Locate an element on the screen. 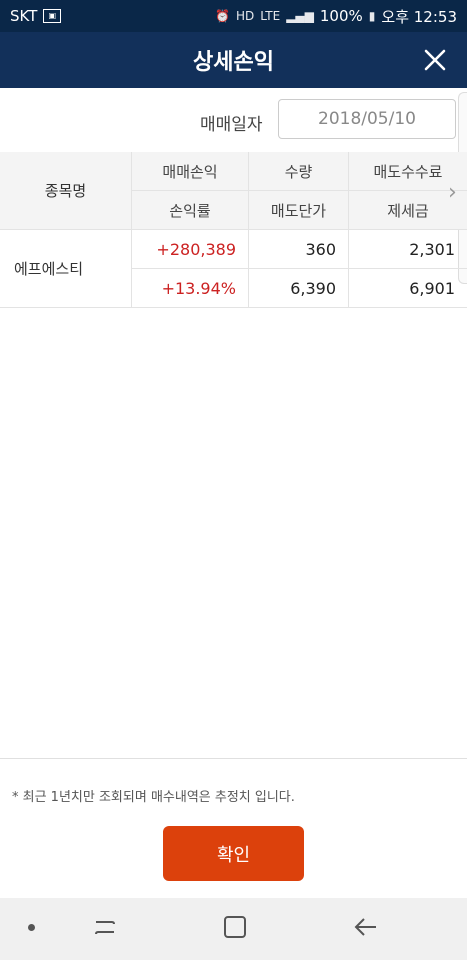  recent-apps-icon is located at coordinates (105, 928).